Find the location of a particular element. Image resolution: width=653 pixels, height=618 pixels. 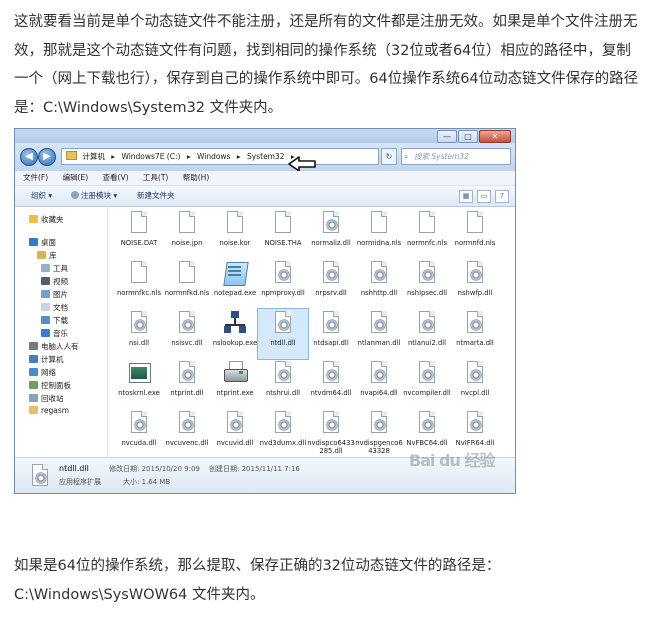

breadcrumb-windows: Windows is located at coordinates (213, 156).